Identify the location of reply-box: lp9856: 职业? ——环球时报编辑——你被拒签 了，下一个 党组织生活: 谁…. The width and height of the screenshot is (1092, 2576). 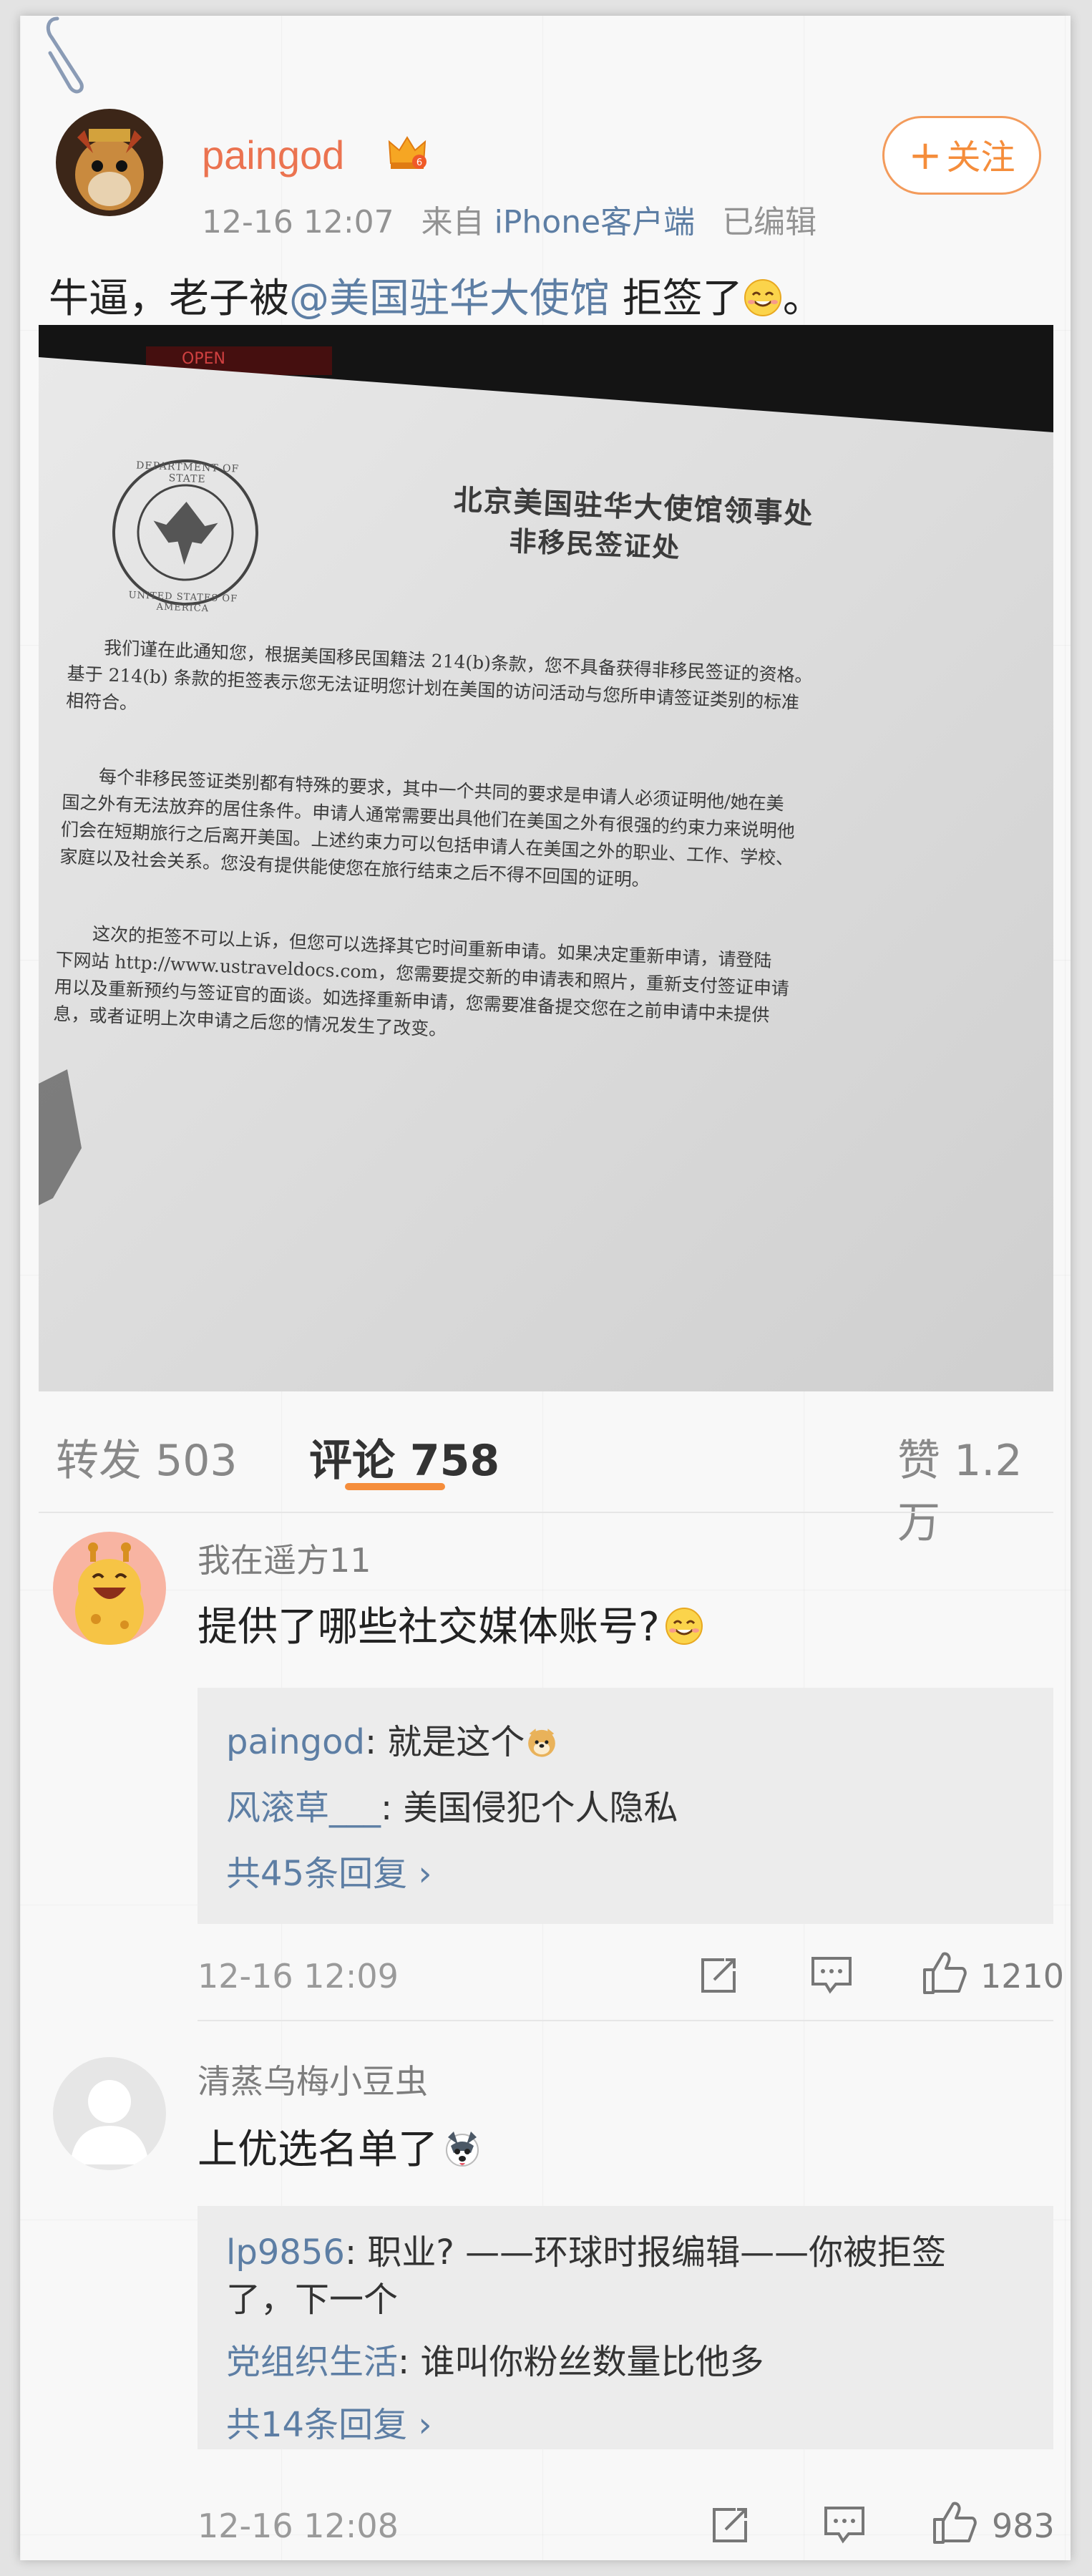
(625, 2327).